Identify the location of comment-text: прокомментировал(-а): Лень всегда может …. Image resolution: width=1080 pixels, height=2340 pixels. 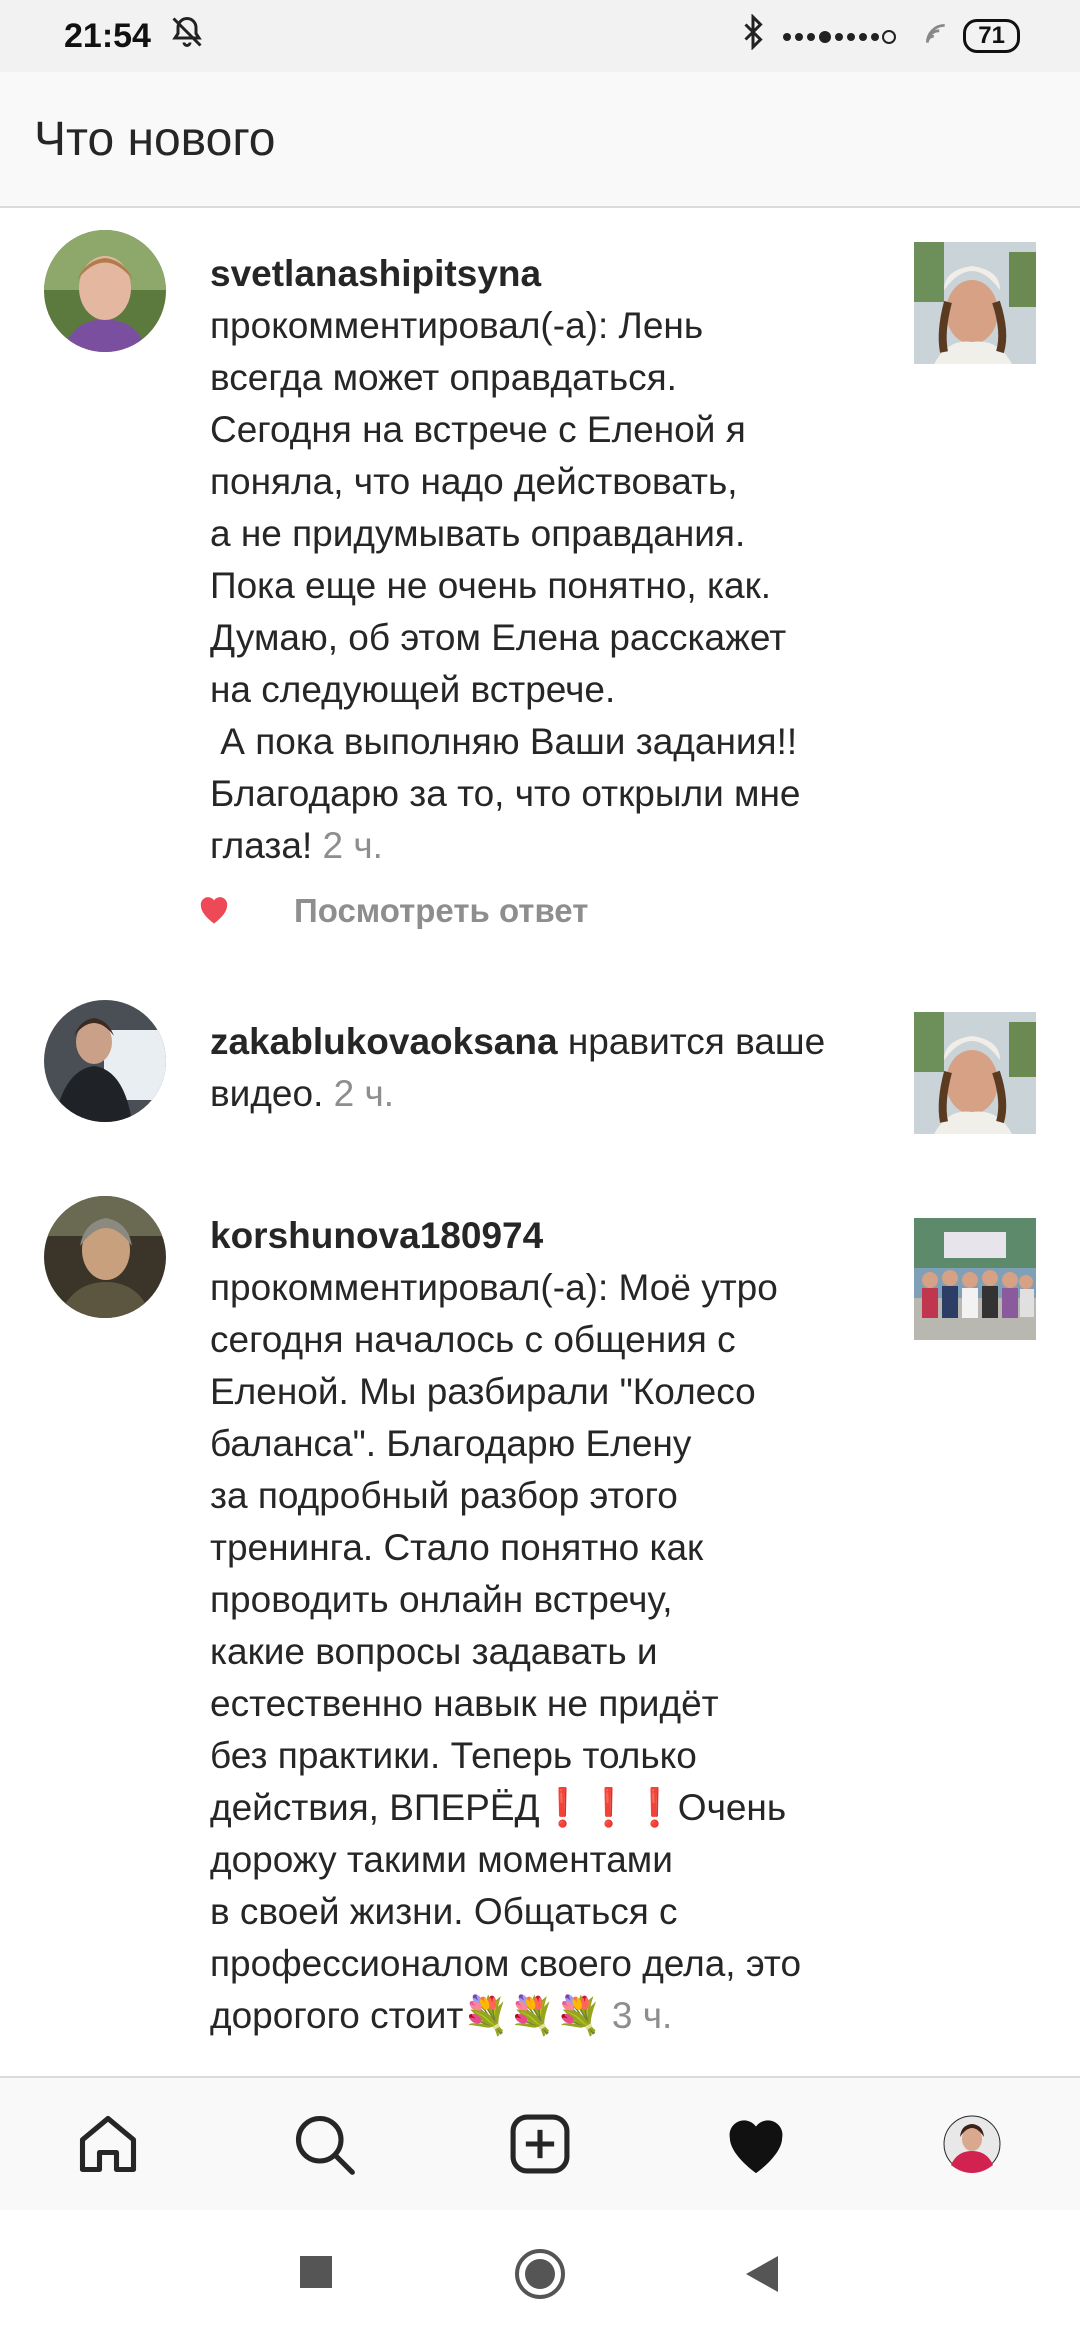
(505, 585).